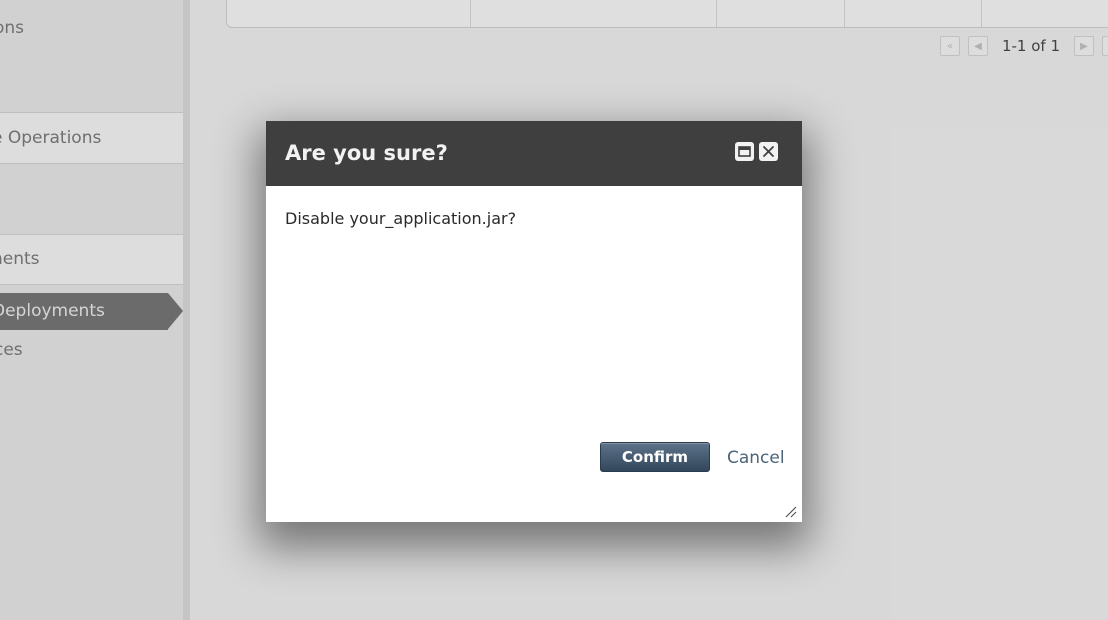 This screenshot has width=1108, height=620. What do you see at coordinates (366, 153) in the screenshot?
I see `dialog-title: Are you sure?` at bounding box center [366, 153].